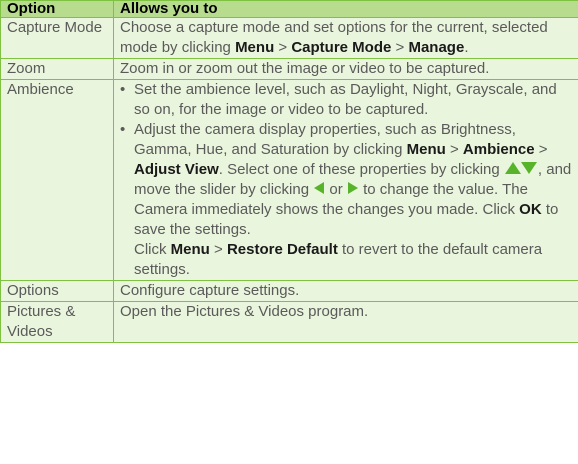 The image size is (578, 464). Describe the element at coordinates (528, 168) in the screenshot. I see `down-arrow-shape` at that location.